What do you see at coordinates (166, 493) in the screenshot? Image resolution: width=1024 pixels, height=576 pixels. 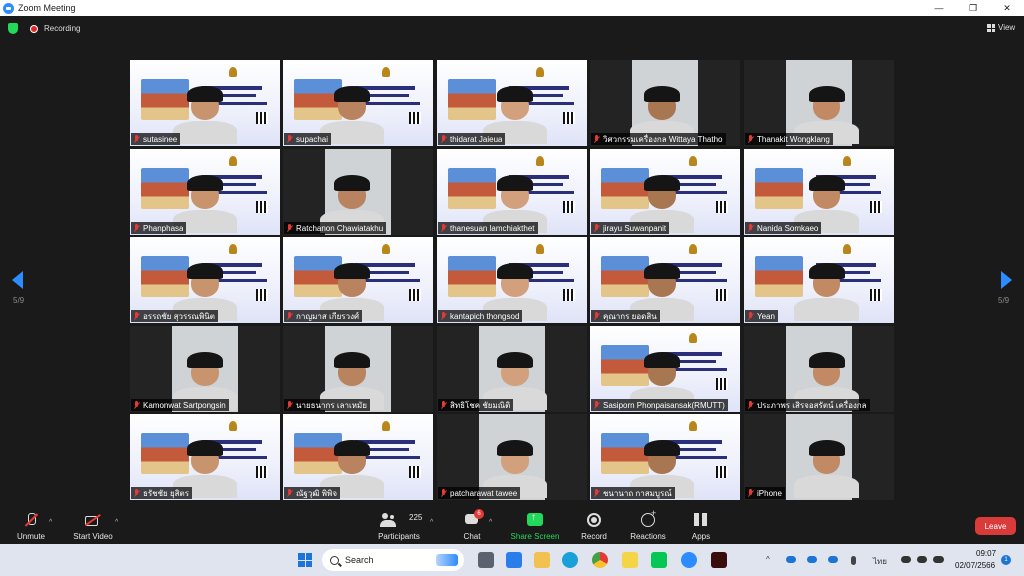 I see `participant-name: ธรัชชัย ยุสิตร` at bounding box center [166, 493].